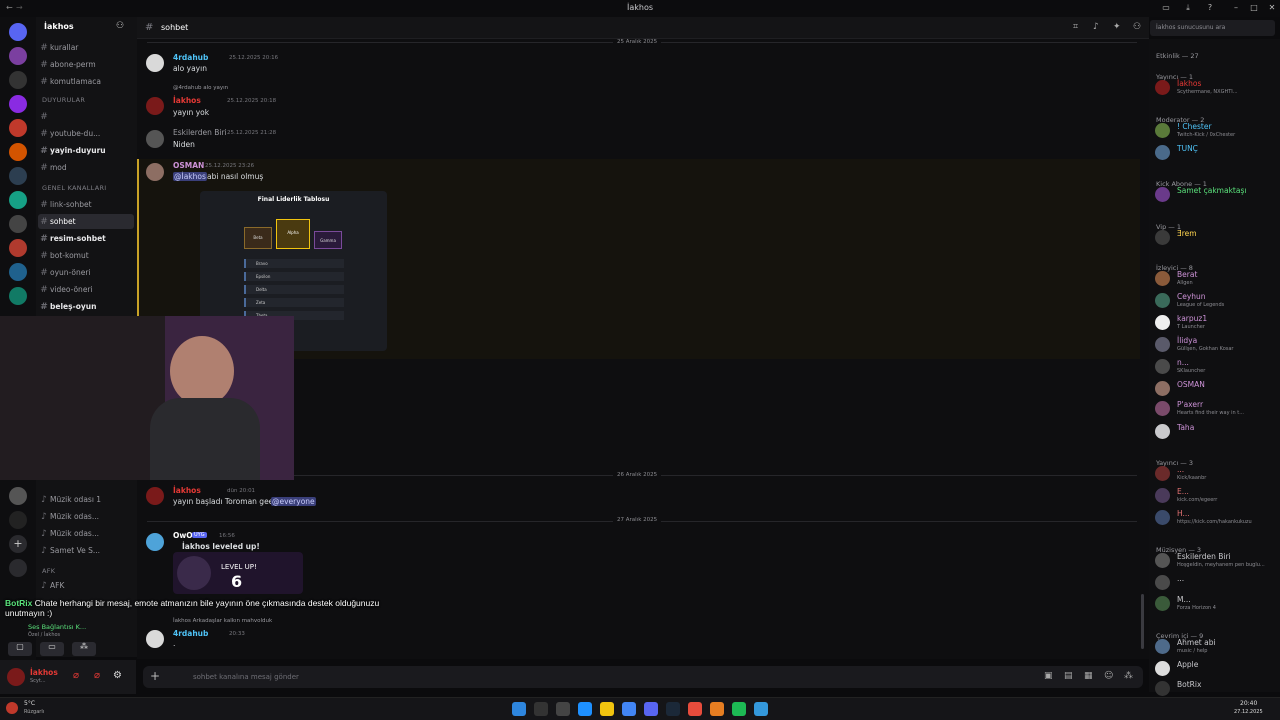 This screenshot has width=1280, height=720. I want to click on search-input: İakhos sunucusunu ara, so click(1190, 27).